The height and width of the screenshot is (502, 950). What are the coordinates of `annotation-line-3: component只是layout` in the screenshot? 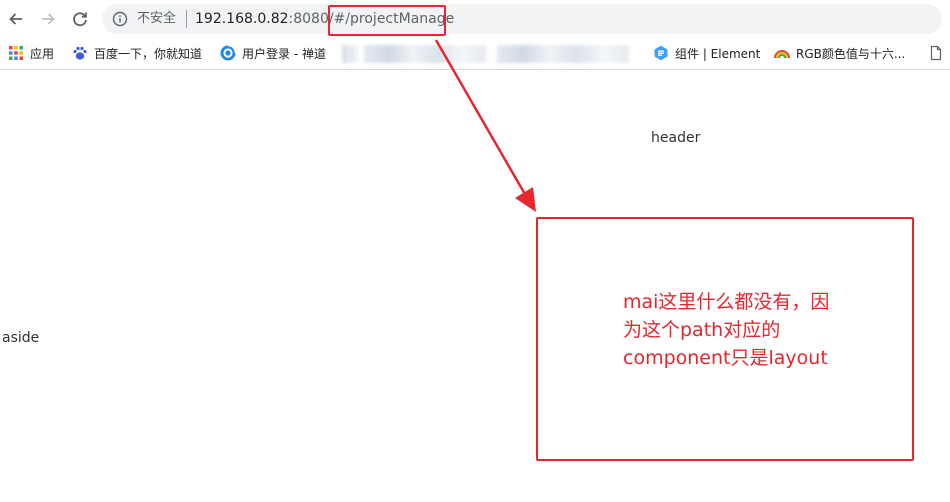 It's located at (725, 358).